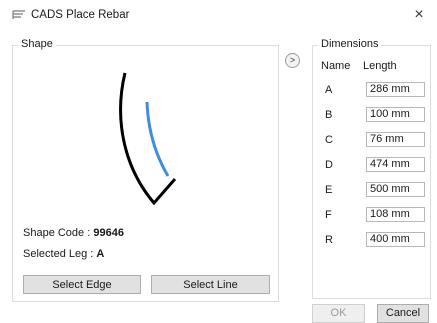 The width and height of the screenshot is (437, 323). What do you see at coordinates (395, 239) in the screenshot?
I see `dimension-length-r` at bounding box center [395, 239].